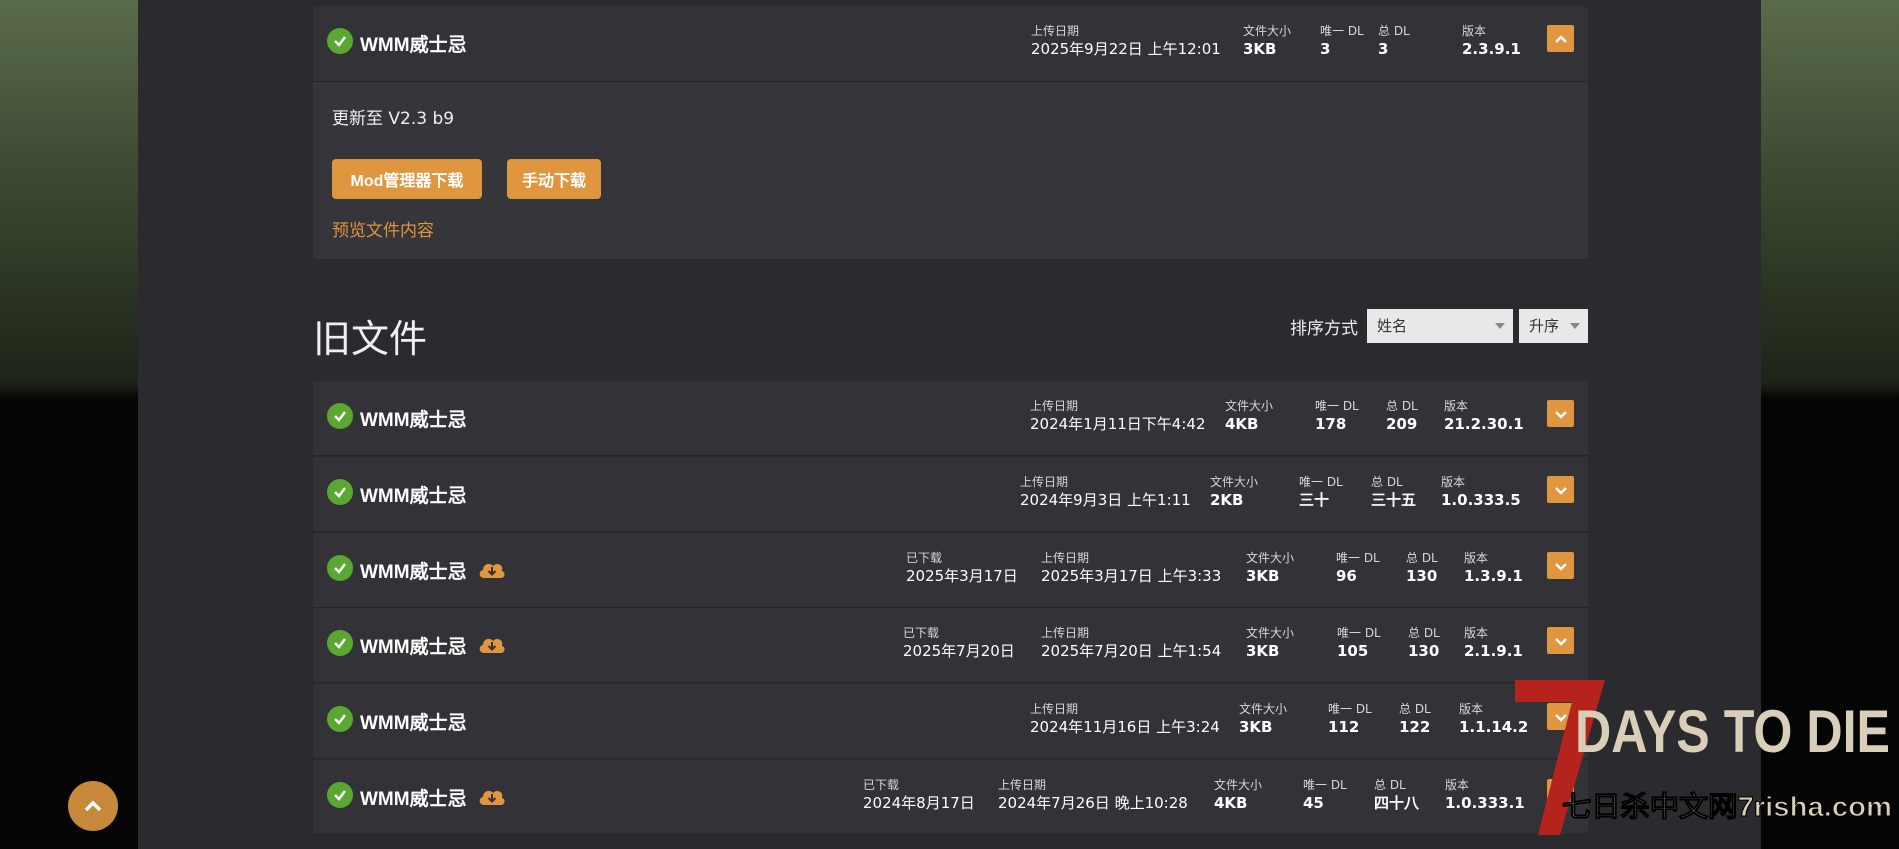 This screenshot has width=1899, height=849. Describe the element at coordinates (554, 179) in the screenshot. I see `manual-download-button: 手动下载` at that location.